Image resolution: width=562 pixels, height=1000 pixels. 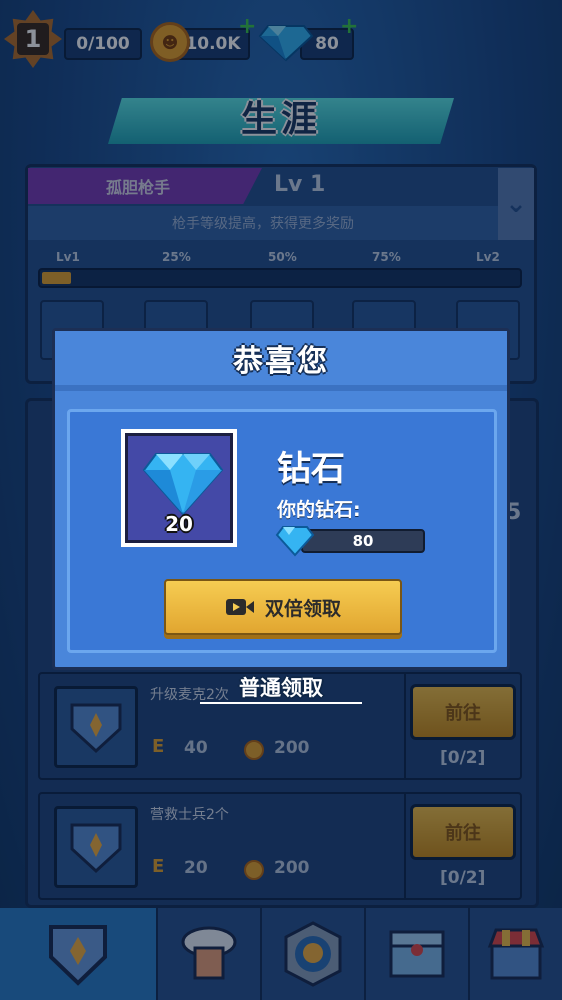 I want to click on reward-item-frame: 20, so click(x=179, y=488).